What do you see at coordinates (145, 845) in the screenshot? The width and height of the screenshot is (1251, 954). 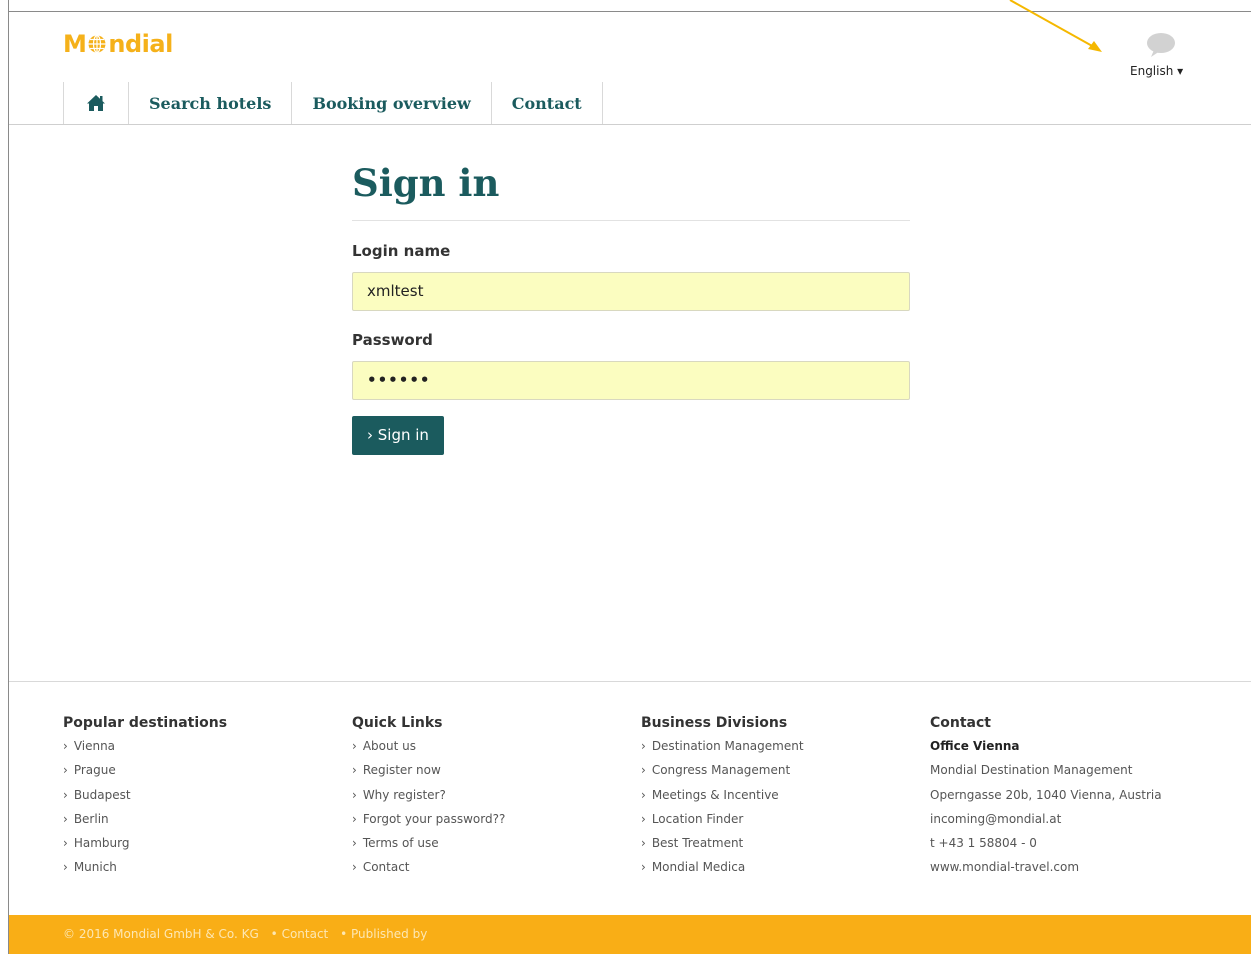 I see `footer-link: › Hamburg` at bounding box center [145, 845].